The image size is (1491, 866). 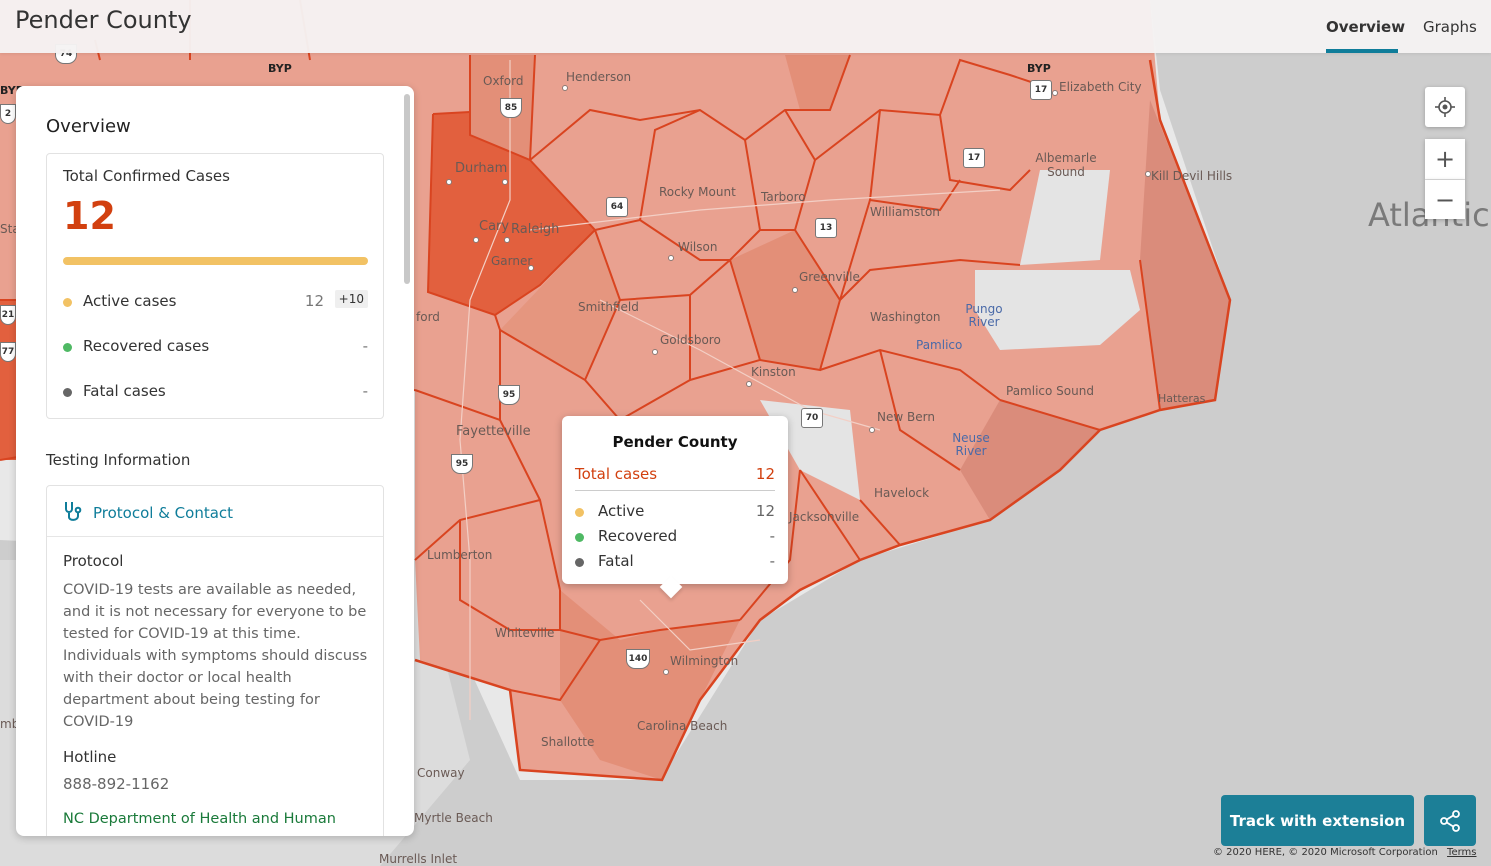 I want to click on map-label-city: Albemarle Sound, so click(x=1066, y=165).